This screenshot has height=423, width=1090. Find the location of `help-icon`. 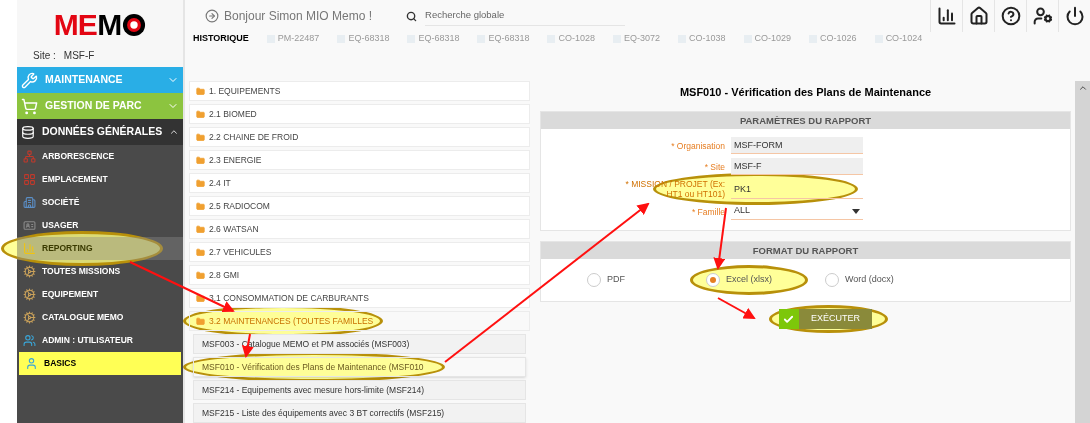

help-icon is located at coordinates (1010, 16).